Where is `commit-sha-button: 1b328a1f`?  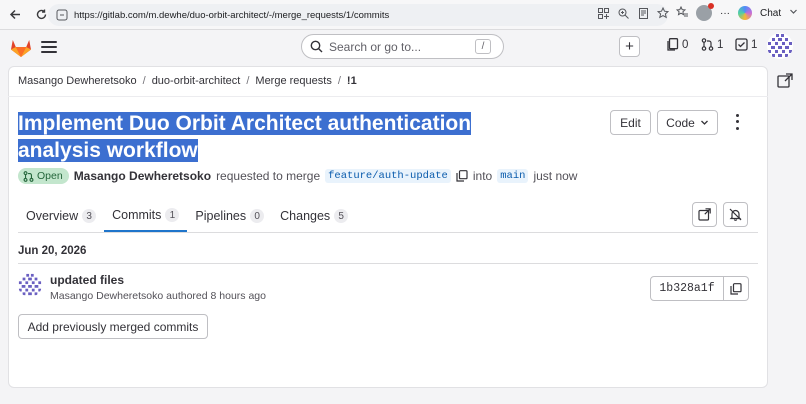
commit-sha-button: 1b328a1f is located at coordinates (687, 288).